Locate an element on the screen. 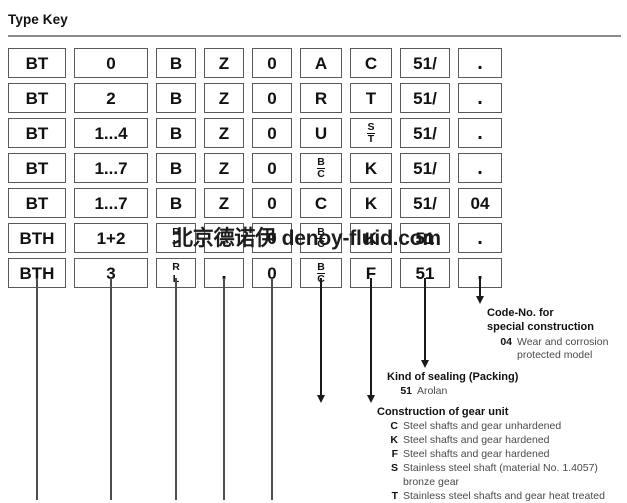  annotation-entry-code: S is located at coordinates (394, 467).